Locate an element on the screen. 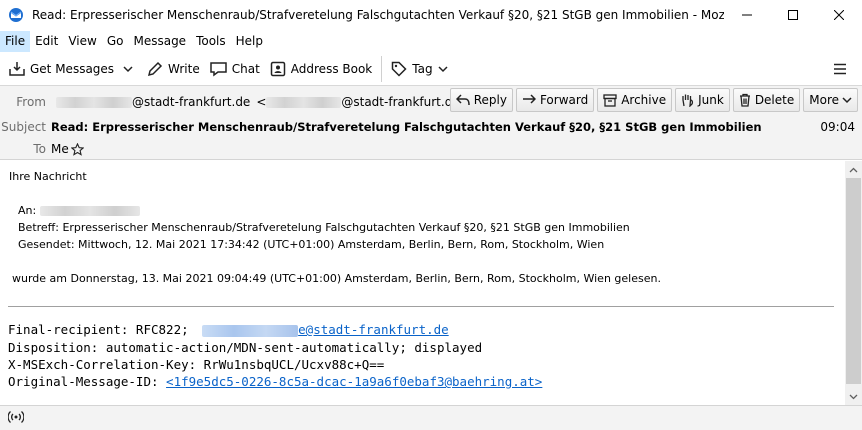 The image size is (862, 430). chat-label: Chat is located at coordinates (245, 68).